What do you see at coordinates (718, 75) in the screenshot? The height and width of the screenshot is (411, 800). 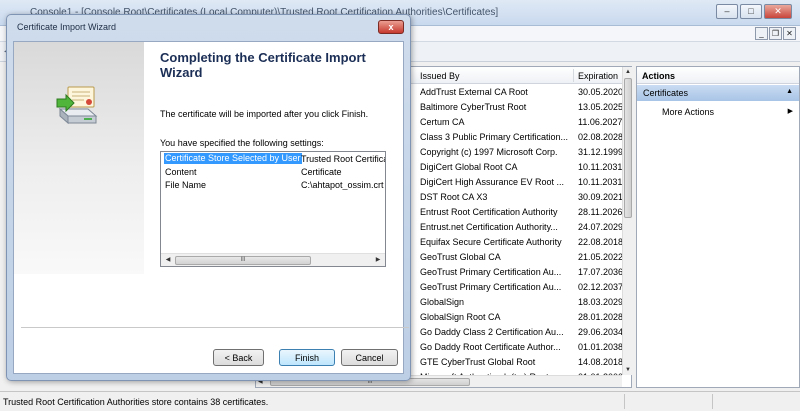 I see `actions-header: Actions` at bounding box center [718, 75].